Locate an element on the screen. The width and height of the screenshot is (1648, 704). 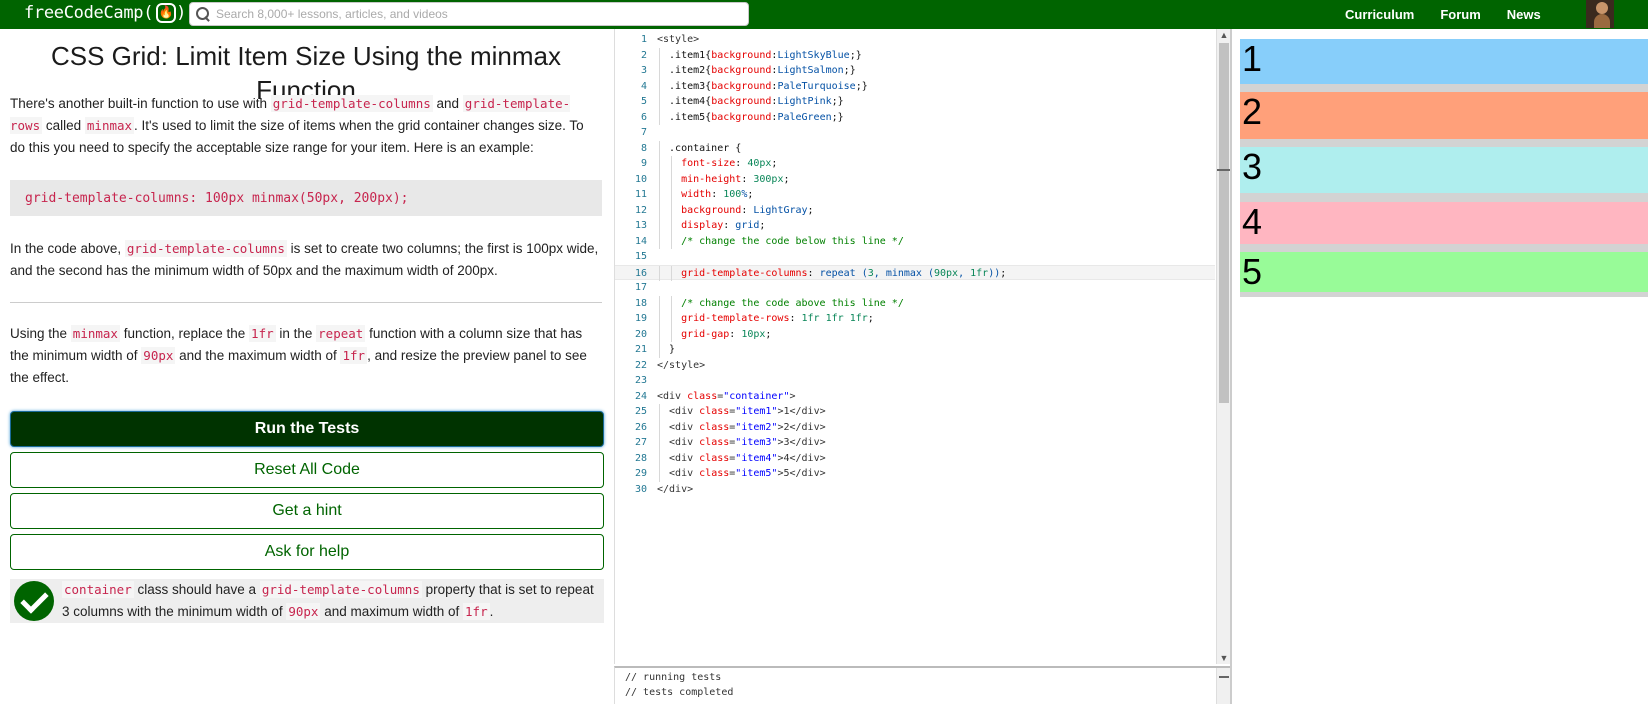
ask-for-help-button: Ask for help is located at coordinates (307, 552).